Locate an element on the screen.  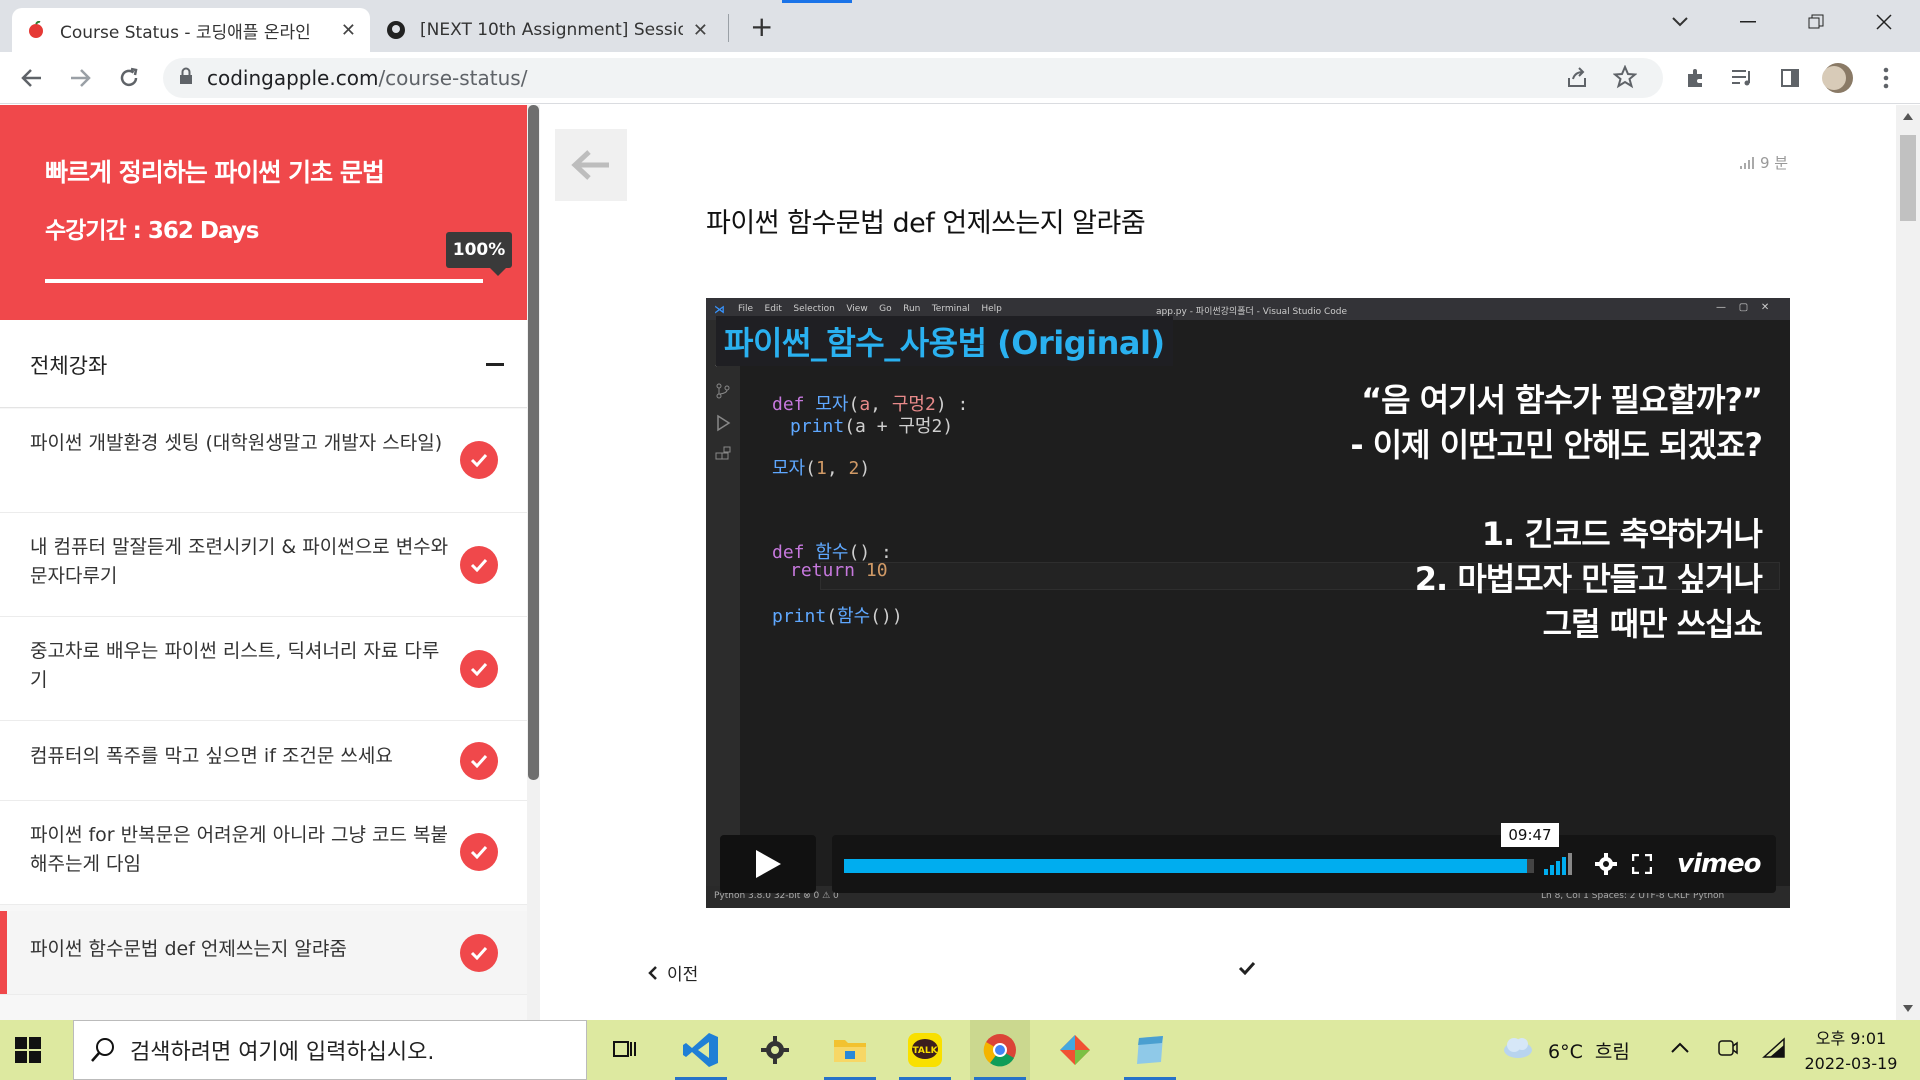
close-window-button is located at coordinates (1884, 22).